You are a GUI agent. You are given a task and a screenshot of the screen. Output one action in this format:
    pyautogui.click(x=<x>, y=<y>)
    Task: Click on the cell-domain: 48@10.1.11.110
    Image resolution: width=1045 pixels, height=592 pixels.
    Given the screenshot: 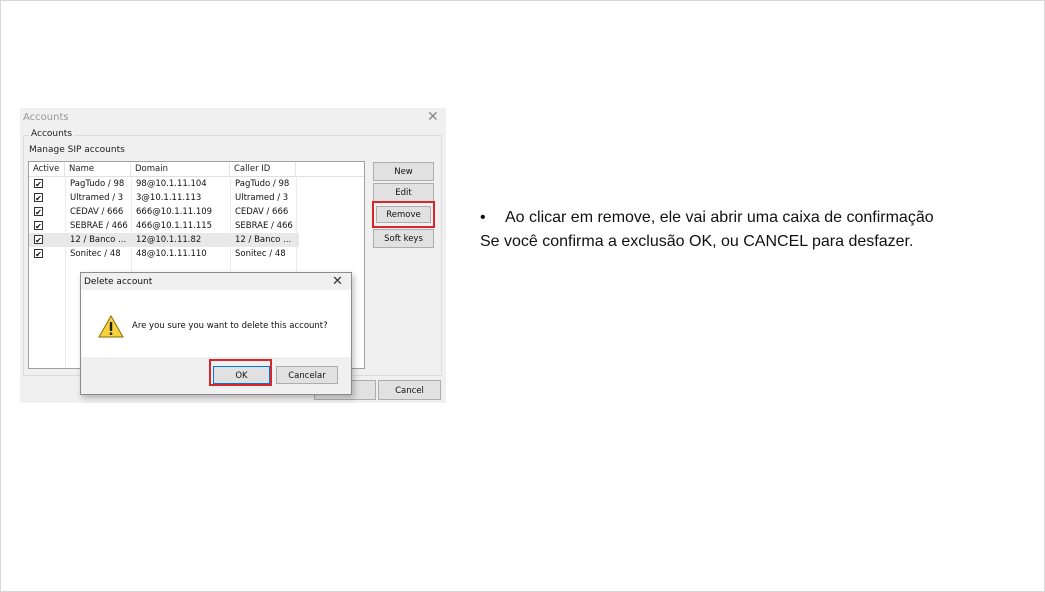 What is the action you would take?
    pyautogui.click(x=171, y=254)
    